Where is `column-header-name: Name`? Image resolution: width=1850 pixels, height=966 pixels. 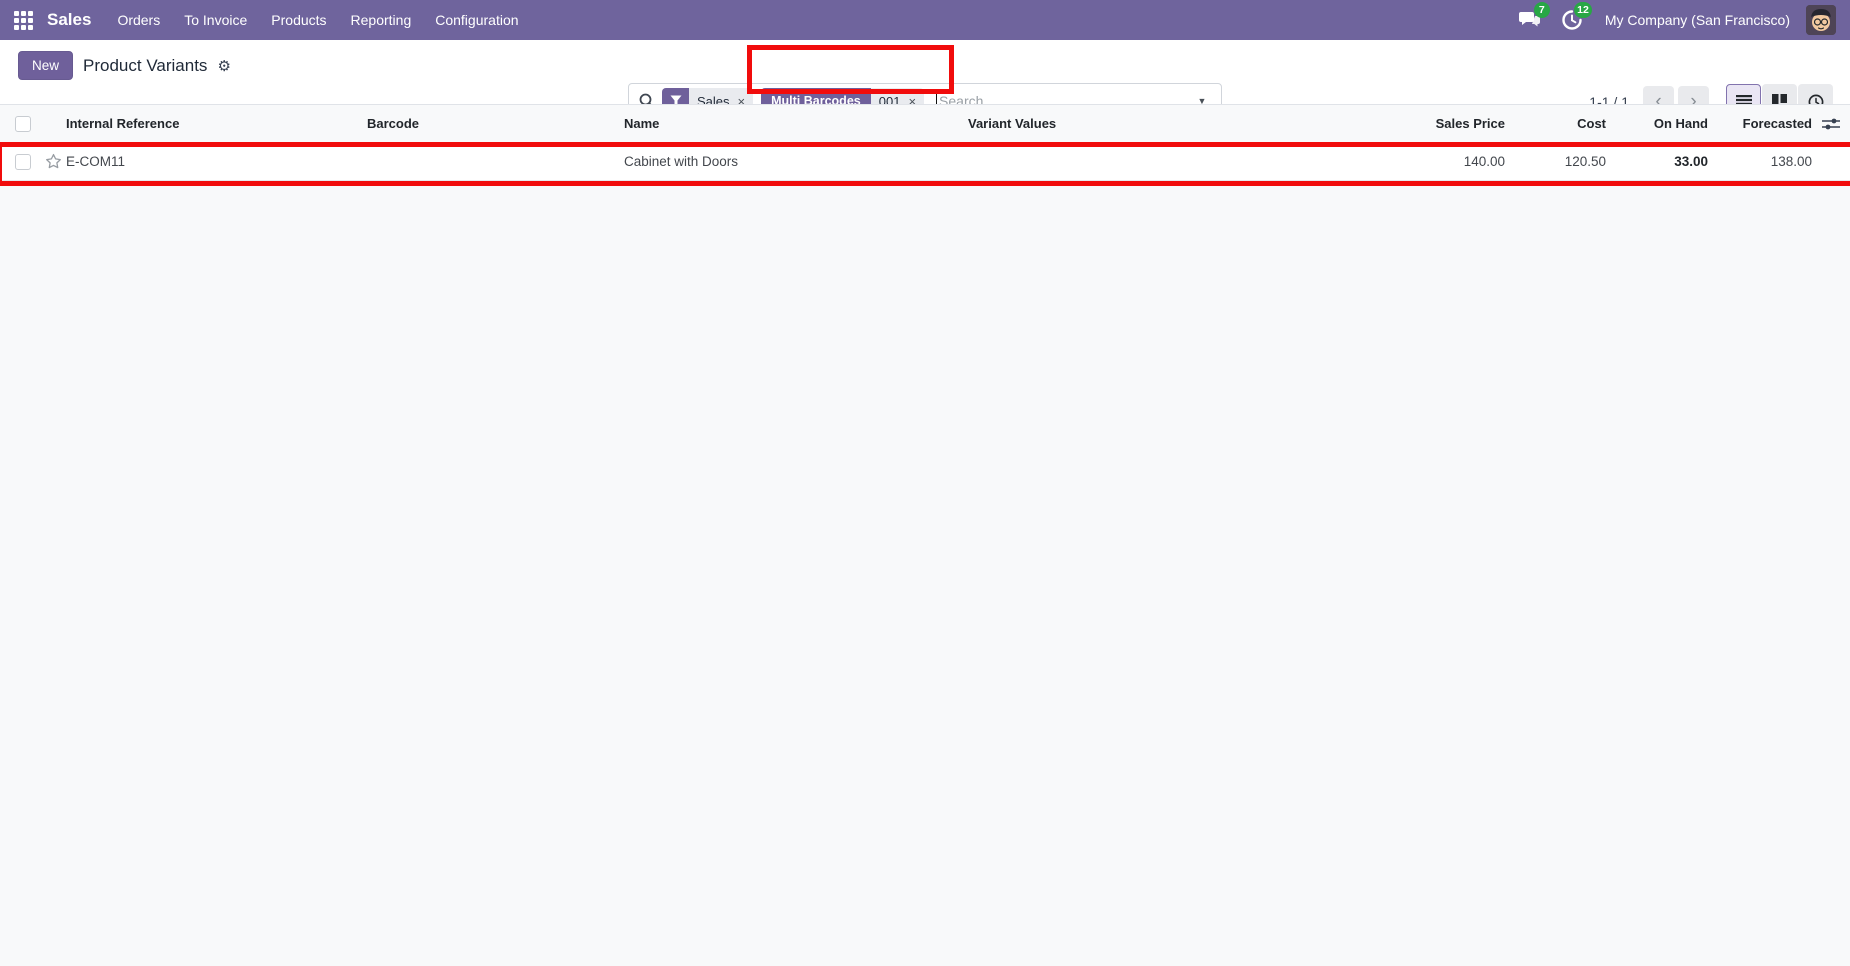 column-header-name: Name is located at coordinates (796, 123).